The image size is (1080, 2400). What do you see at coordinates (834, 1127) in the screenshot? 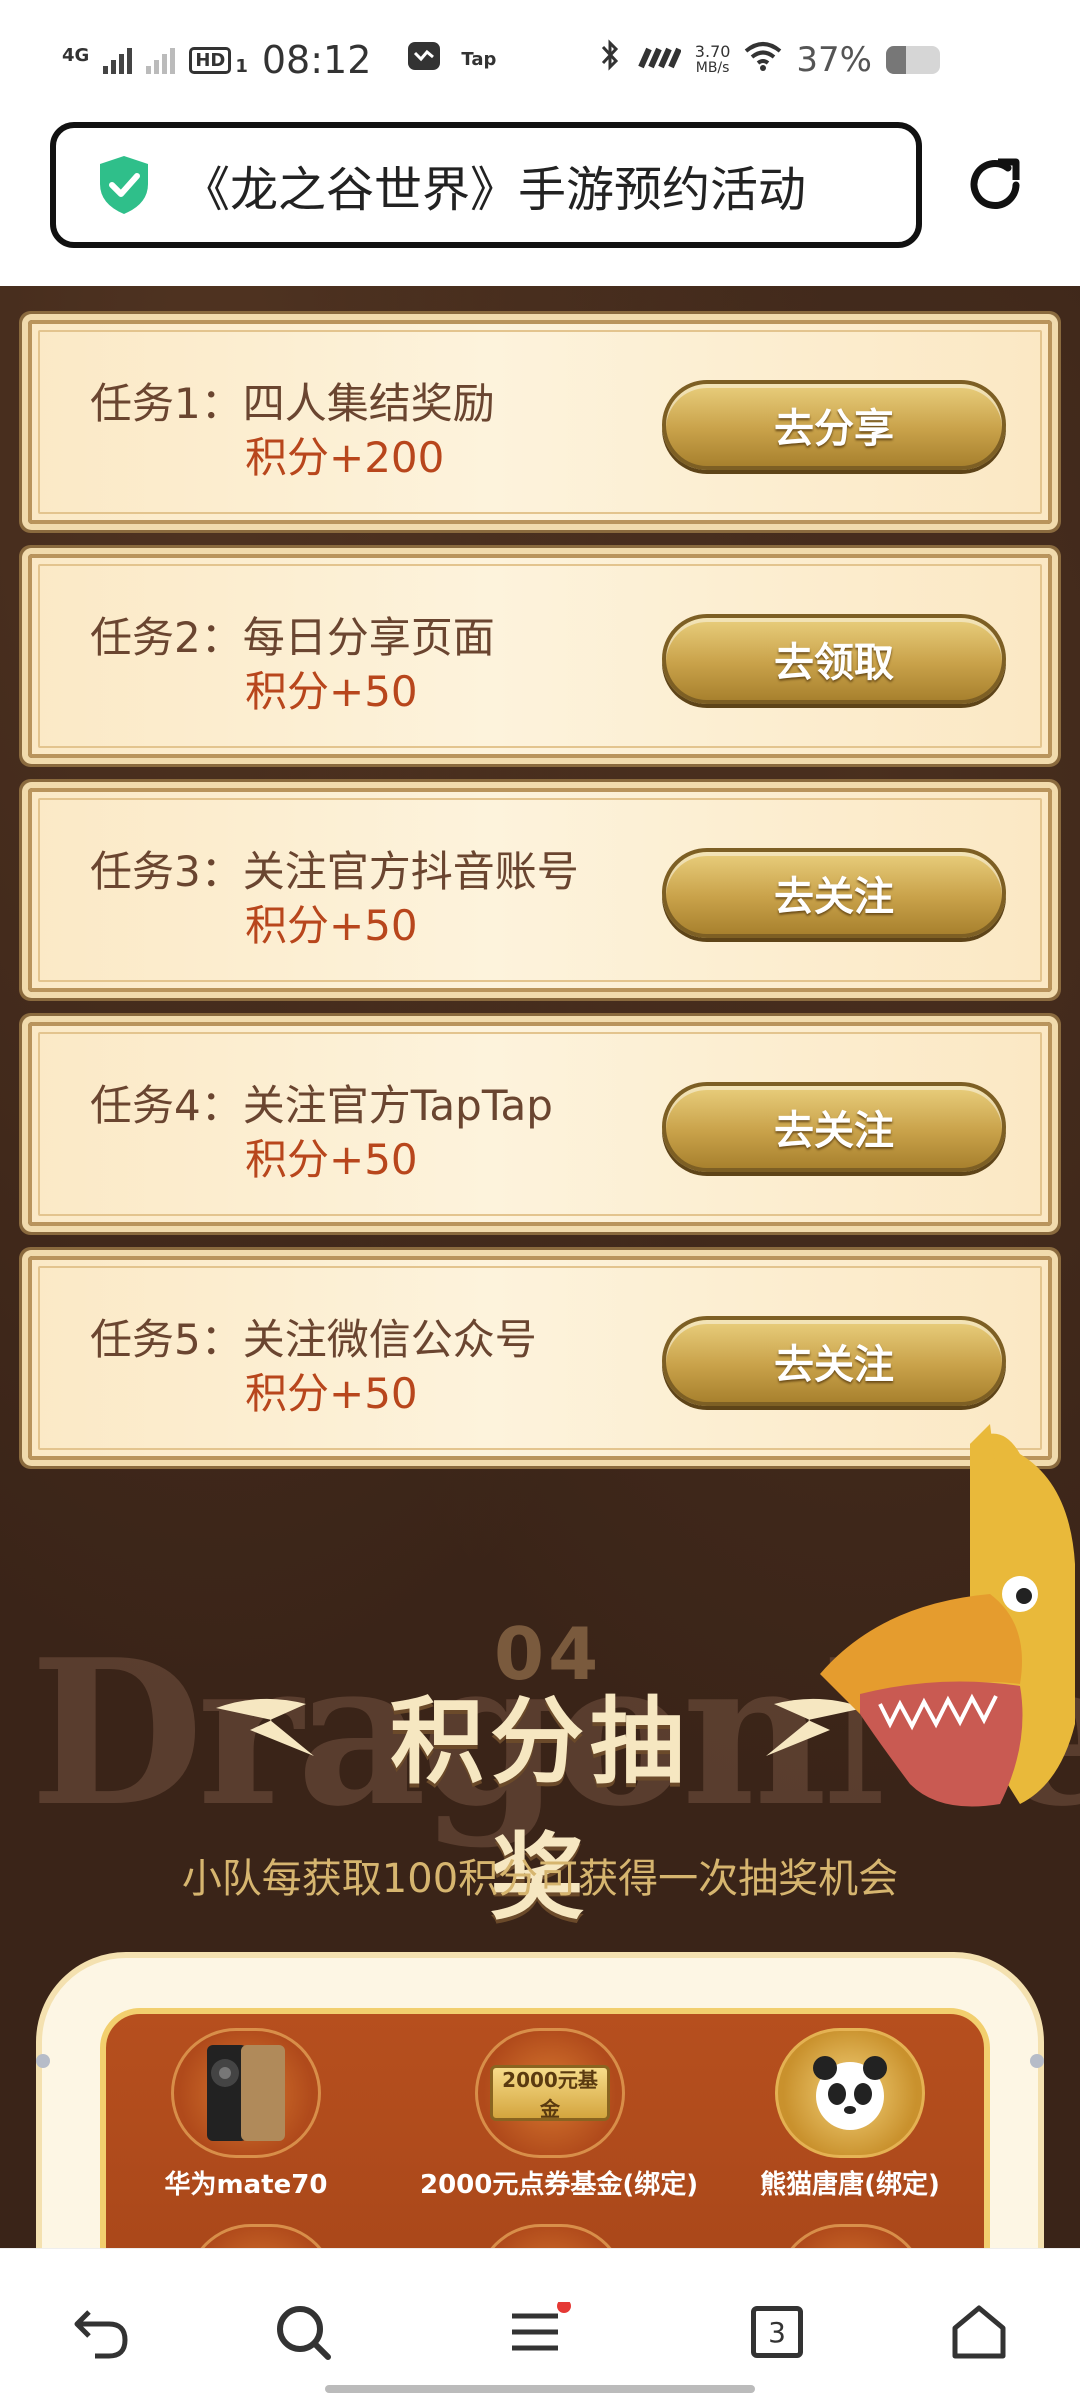
I see `follow-taptap-button: 去关注` at bounding box center [834, 1127].